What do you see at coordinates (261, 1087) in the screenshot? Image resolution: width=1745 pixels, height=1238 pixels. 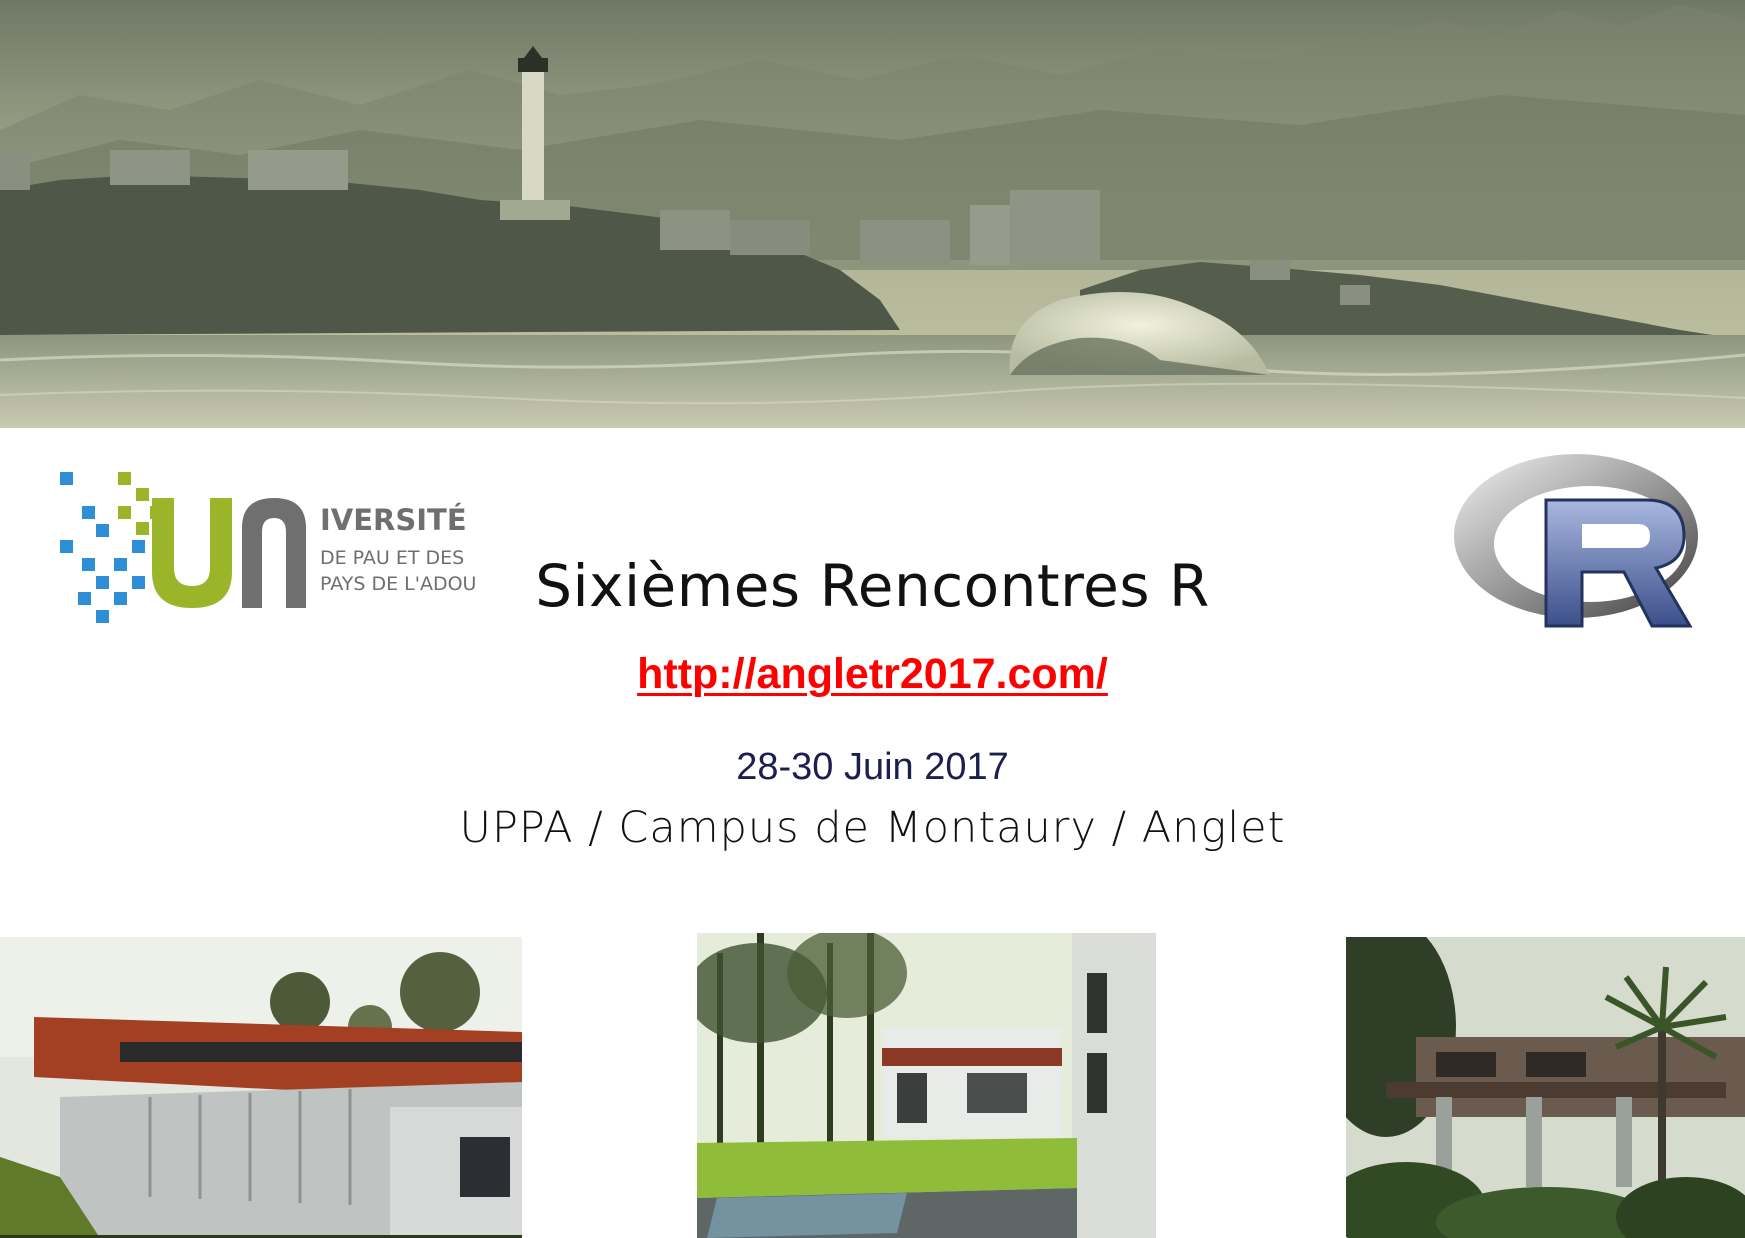 I see `campus-photo-red-building` at bounding box center [261, 1087].